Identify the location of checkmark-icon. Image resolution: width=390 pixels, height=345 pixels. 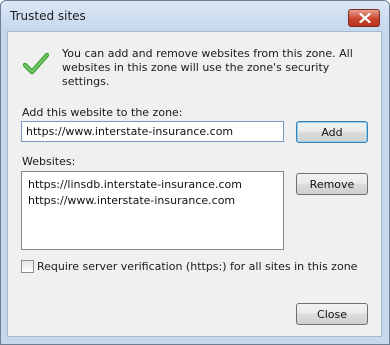
(36, 63).